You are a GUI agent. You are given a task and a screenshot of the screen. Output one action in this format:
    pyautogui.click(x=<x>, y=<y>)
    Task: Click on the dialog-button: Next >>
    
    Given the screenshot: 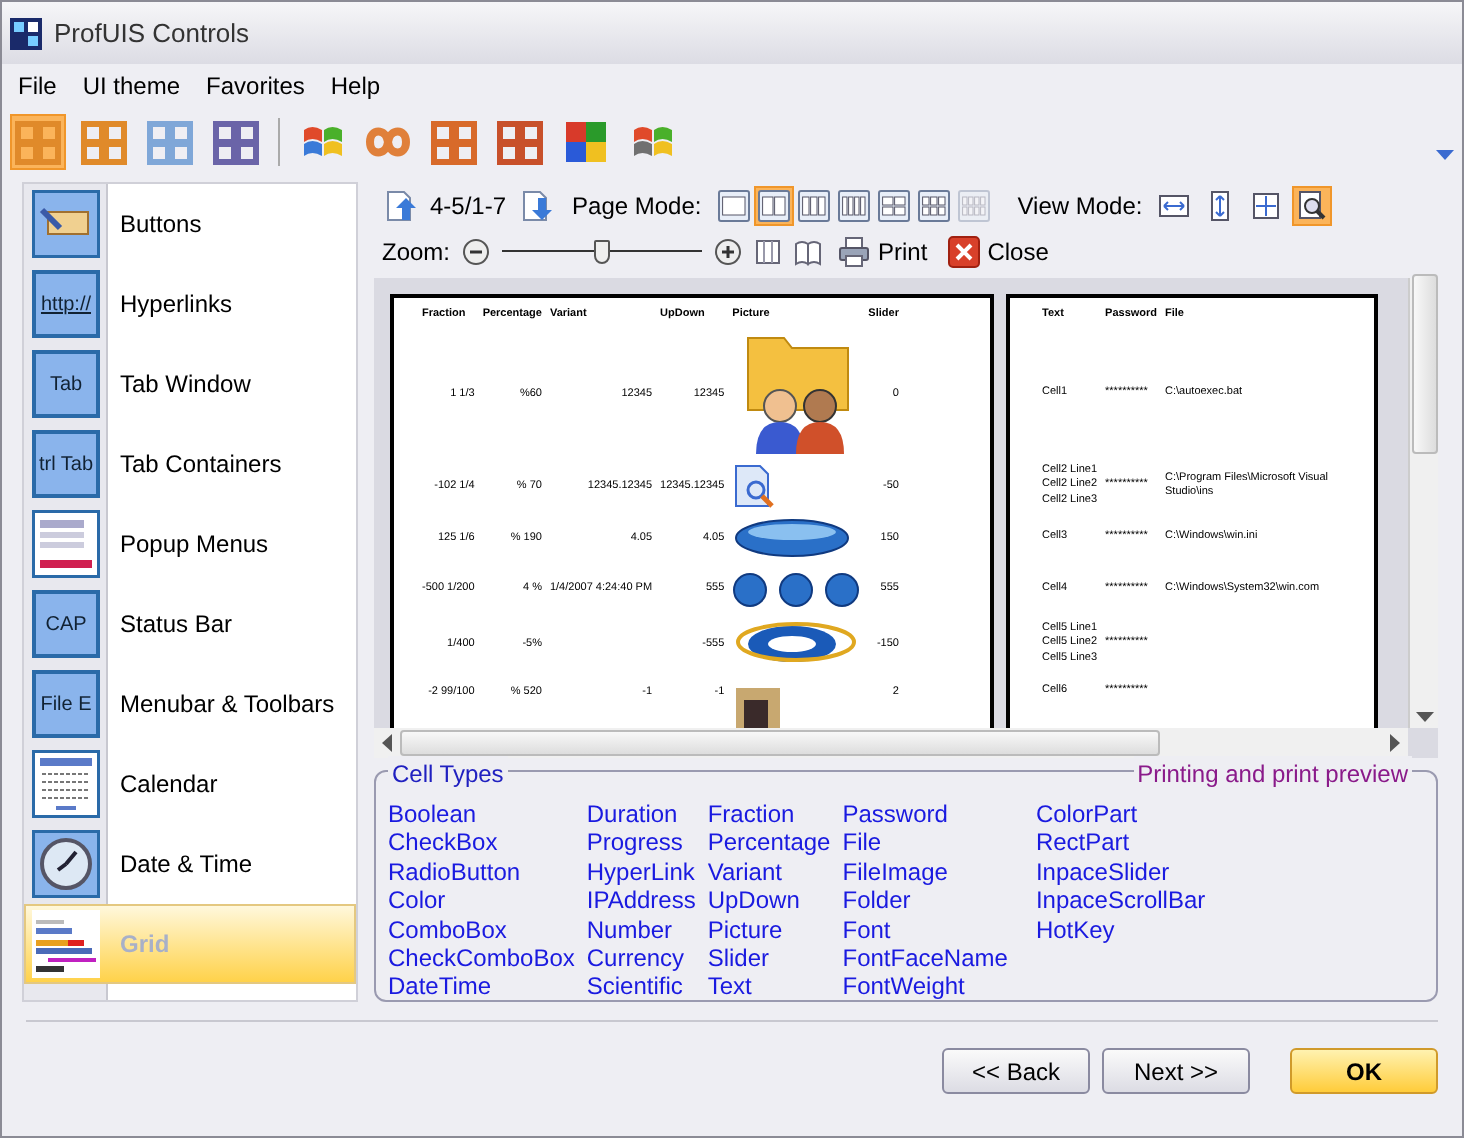 What is the action you would take?
    pyautogui.click(x=1176, y=1071)
    